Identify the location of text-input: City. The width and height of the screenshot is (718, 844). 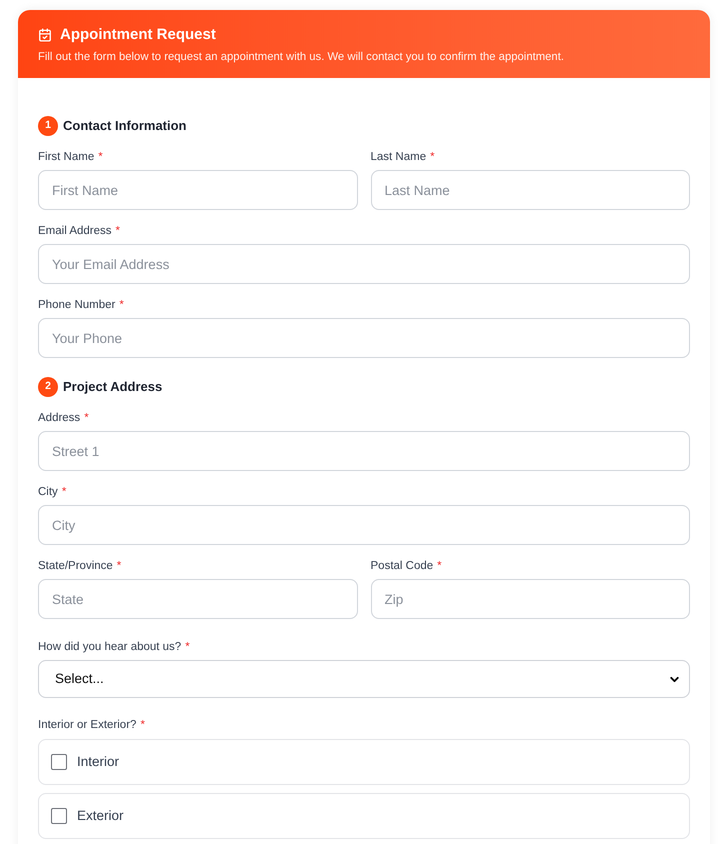
(364, 525).